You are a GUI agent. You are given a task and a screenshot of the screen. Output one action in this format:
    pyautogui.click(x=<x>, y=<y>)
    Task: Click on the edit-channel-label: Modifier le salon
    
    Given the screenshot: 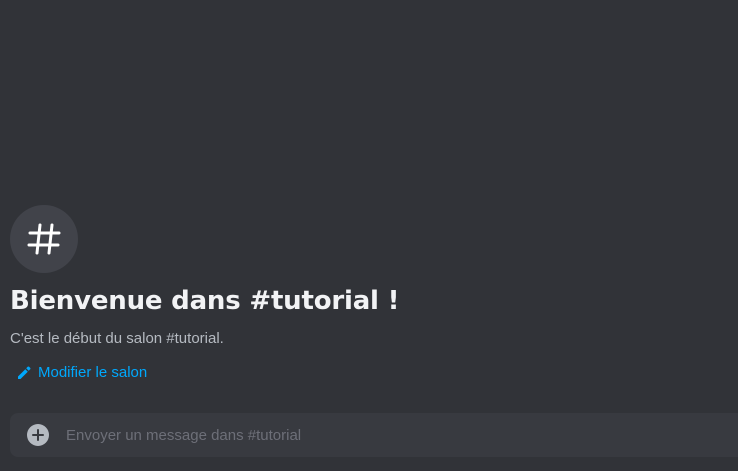 What is the action you would take?
    pyautogui.click(x=93, y=372)
    